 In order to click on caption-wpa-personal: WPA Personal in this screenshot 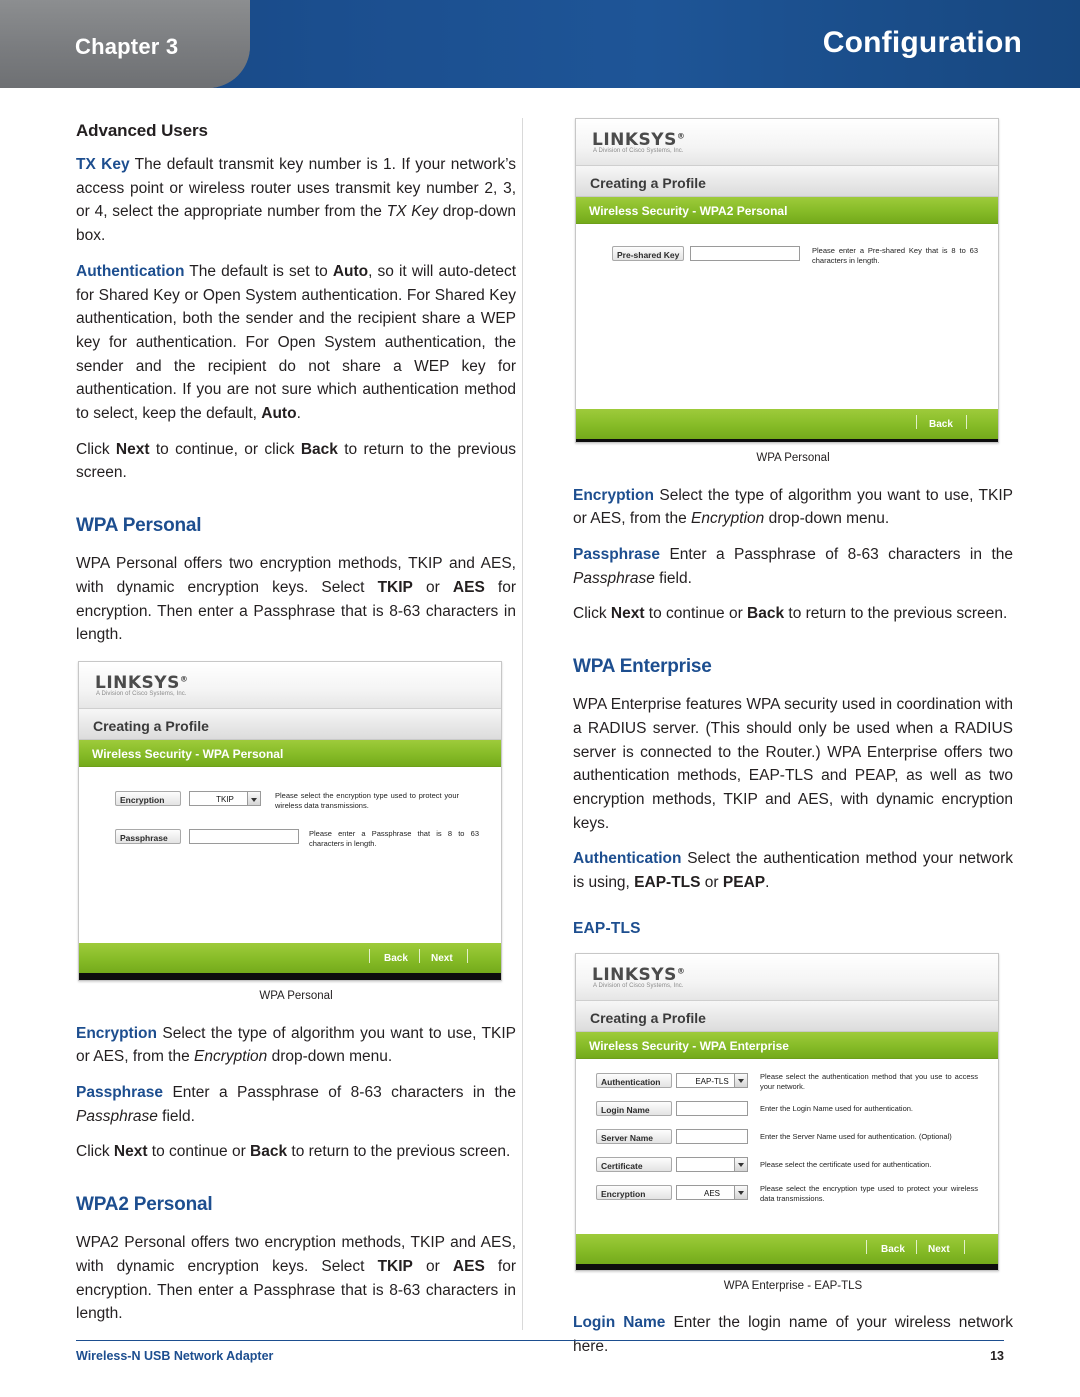, I will do `click(296, 996)`.